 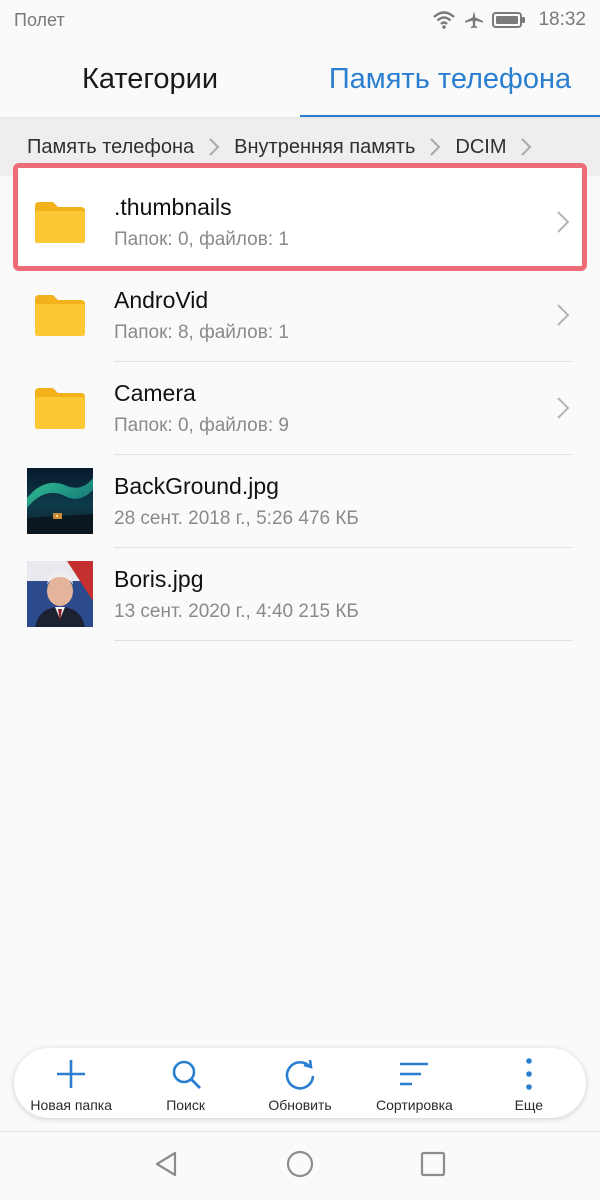 I want to click on file-meta: Папок: 0, файлов: 1, so click(x=201, y=239).